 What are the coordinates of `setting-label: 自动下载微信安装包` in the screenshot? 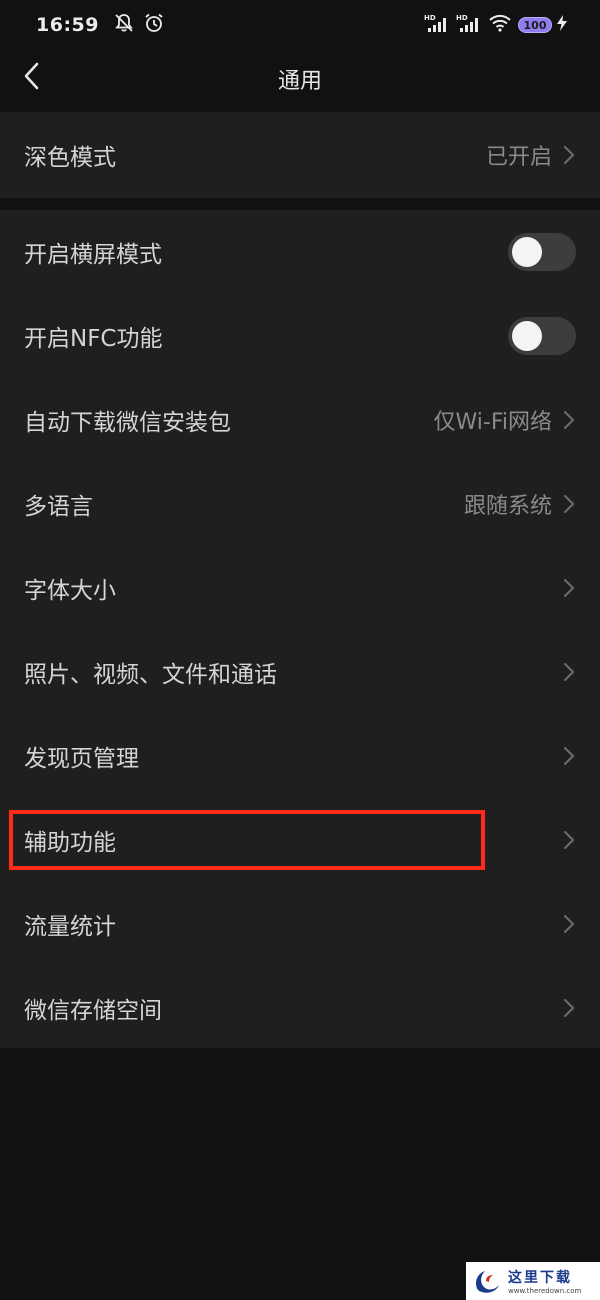 It's located at (127, 423).